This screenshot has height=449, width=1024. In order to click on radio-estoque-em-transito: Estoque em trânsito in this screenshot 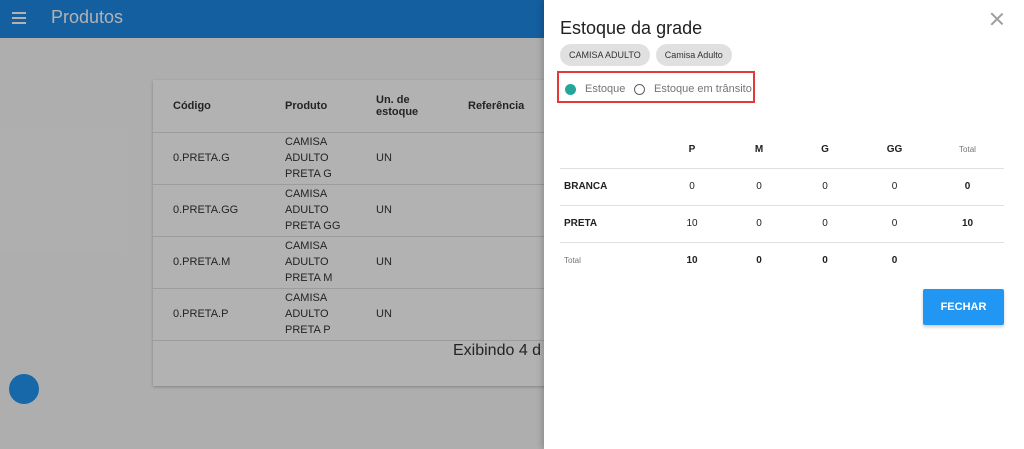, I will do `click(693, 89)`.